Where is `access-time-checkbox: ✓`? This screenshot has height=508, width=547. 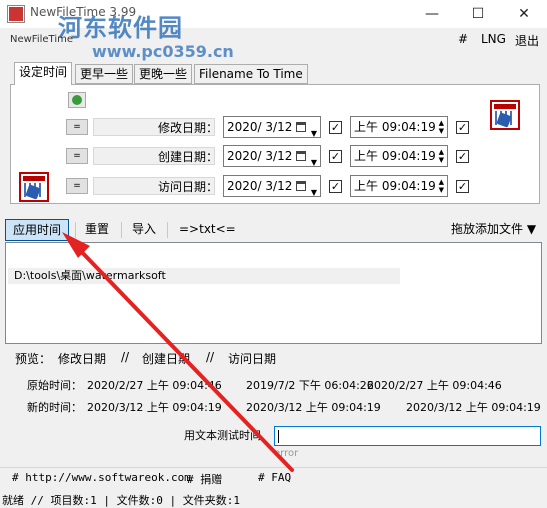 access-time-checkbox: ✓ is located at coordinates (462, 186).